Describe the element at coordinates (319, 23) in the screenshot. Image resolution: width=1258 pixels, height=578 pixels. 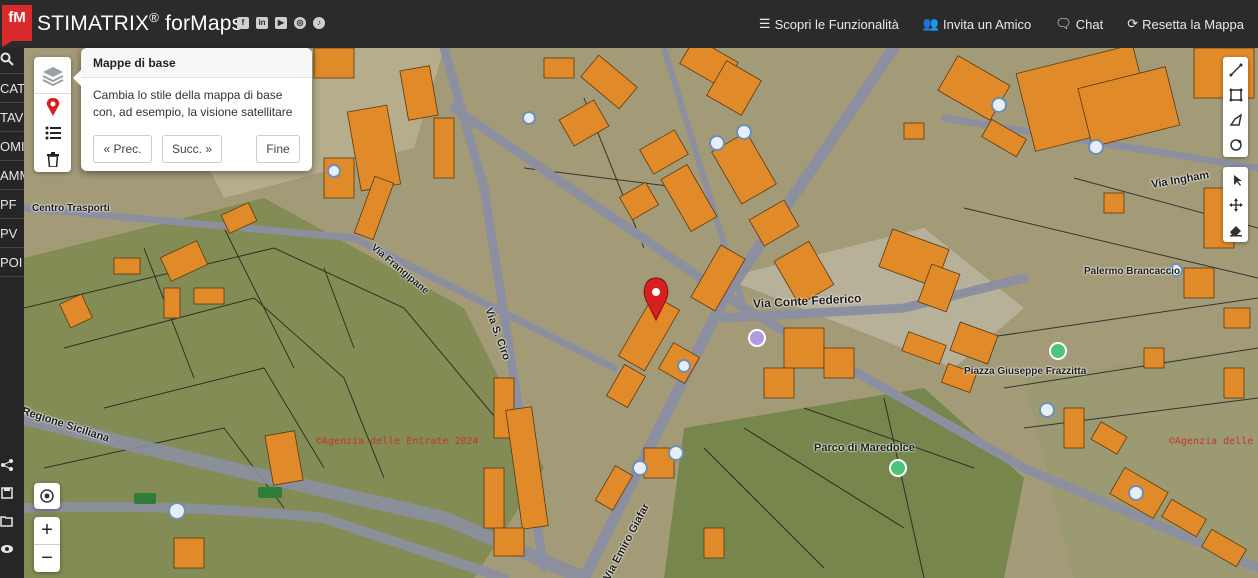
I see `tiktok-icon: ♪` at that location.